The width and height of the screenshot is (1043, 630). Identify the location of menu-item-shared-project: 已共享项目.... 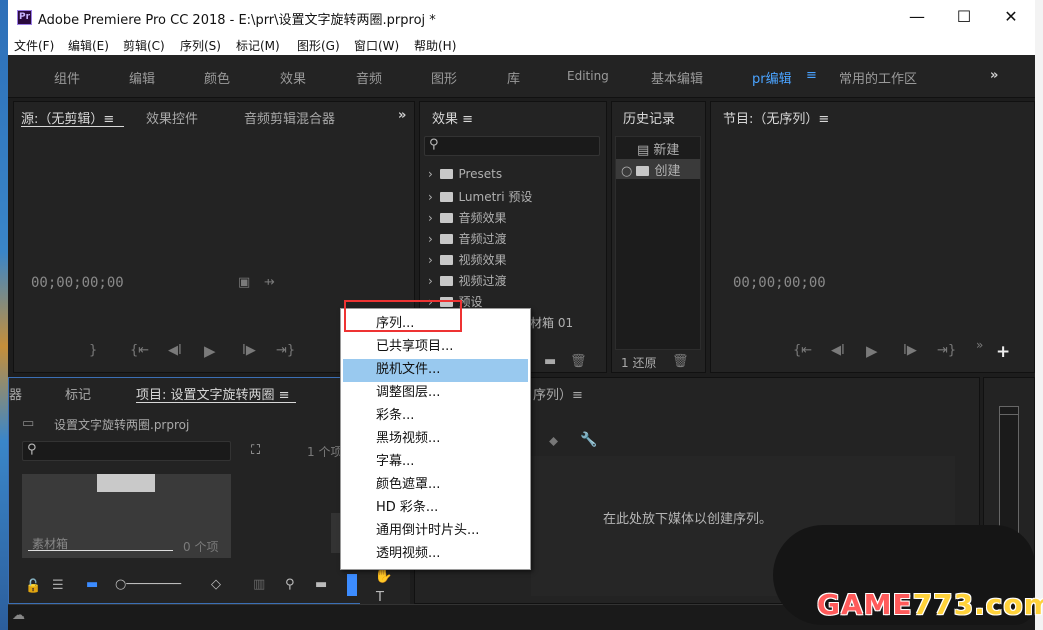
(435, 347).